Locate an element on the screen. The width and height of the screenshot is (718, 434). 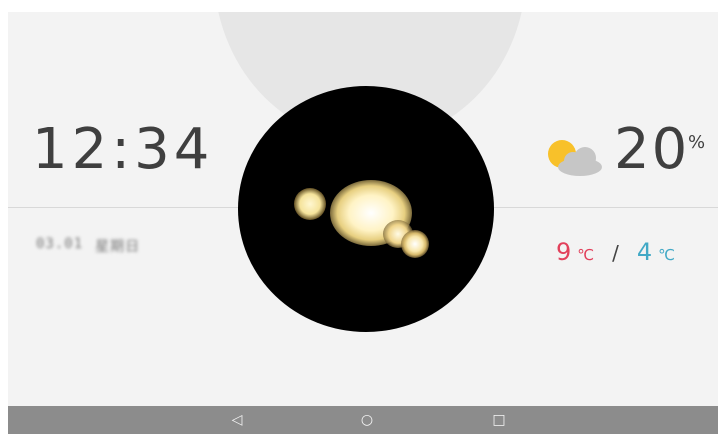
android-navigation-bar: ◁ ○ □ is located at coordinates (363, 420).